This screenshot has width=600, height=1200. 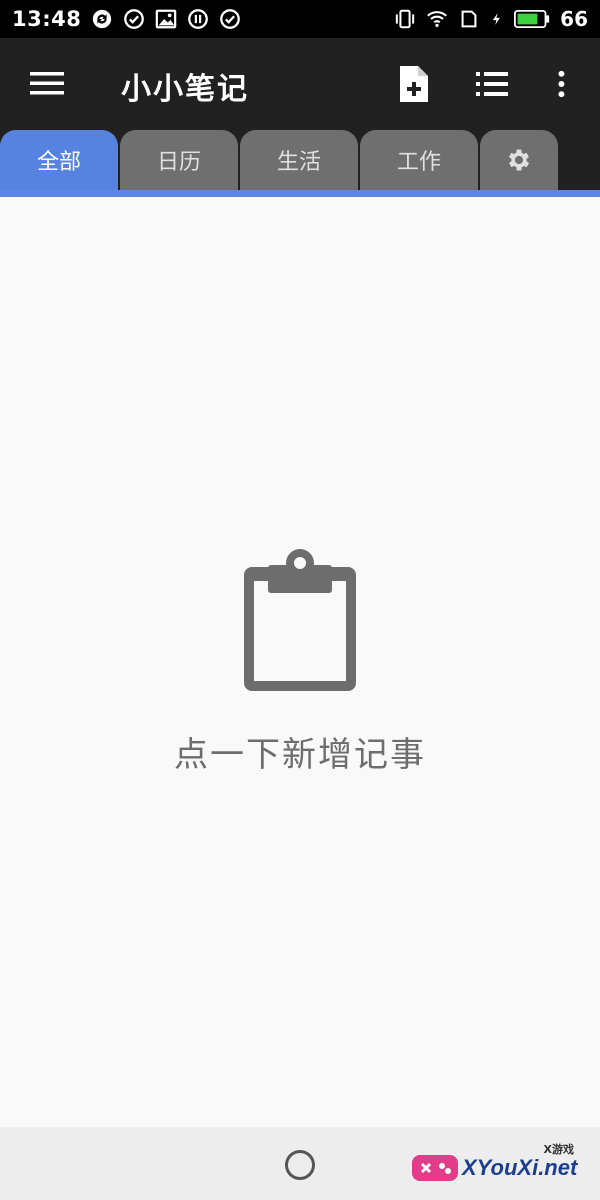 I want to click on empty-state-text: 点一下新增记事, so click(x=300, y=751).